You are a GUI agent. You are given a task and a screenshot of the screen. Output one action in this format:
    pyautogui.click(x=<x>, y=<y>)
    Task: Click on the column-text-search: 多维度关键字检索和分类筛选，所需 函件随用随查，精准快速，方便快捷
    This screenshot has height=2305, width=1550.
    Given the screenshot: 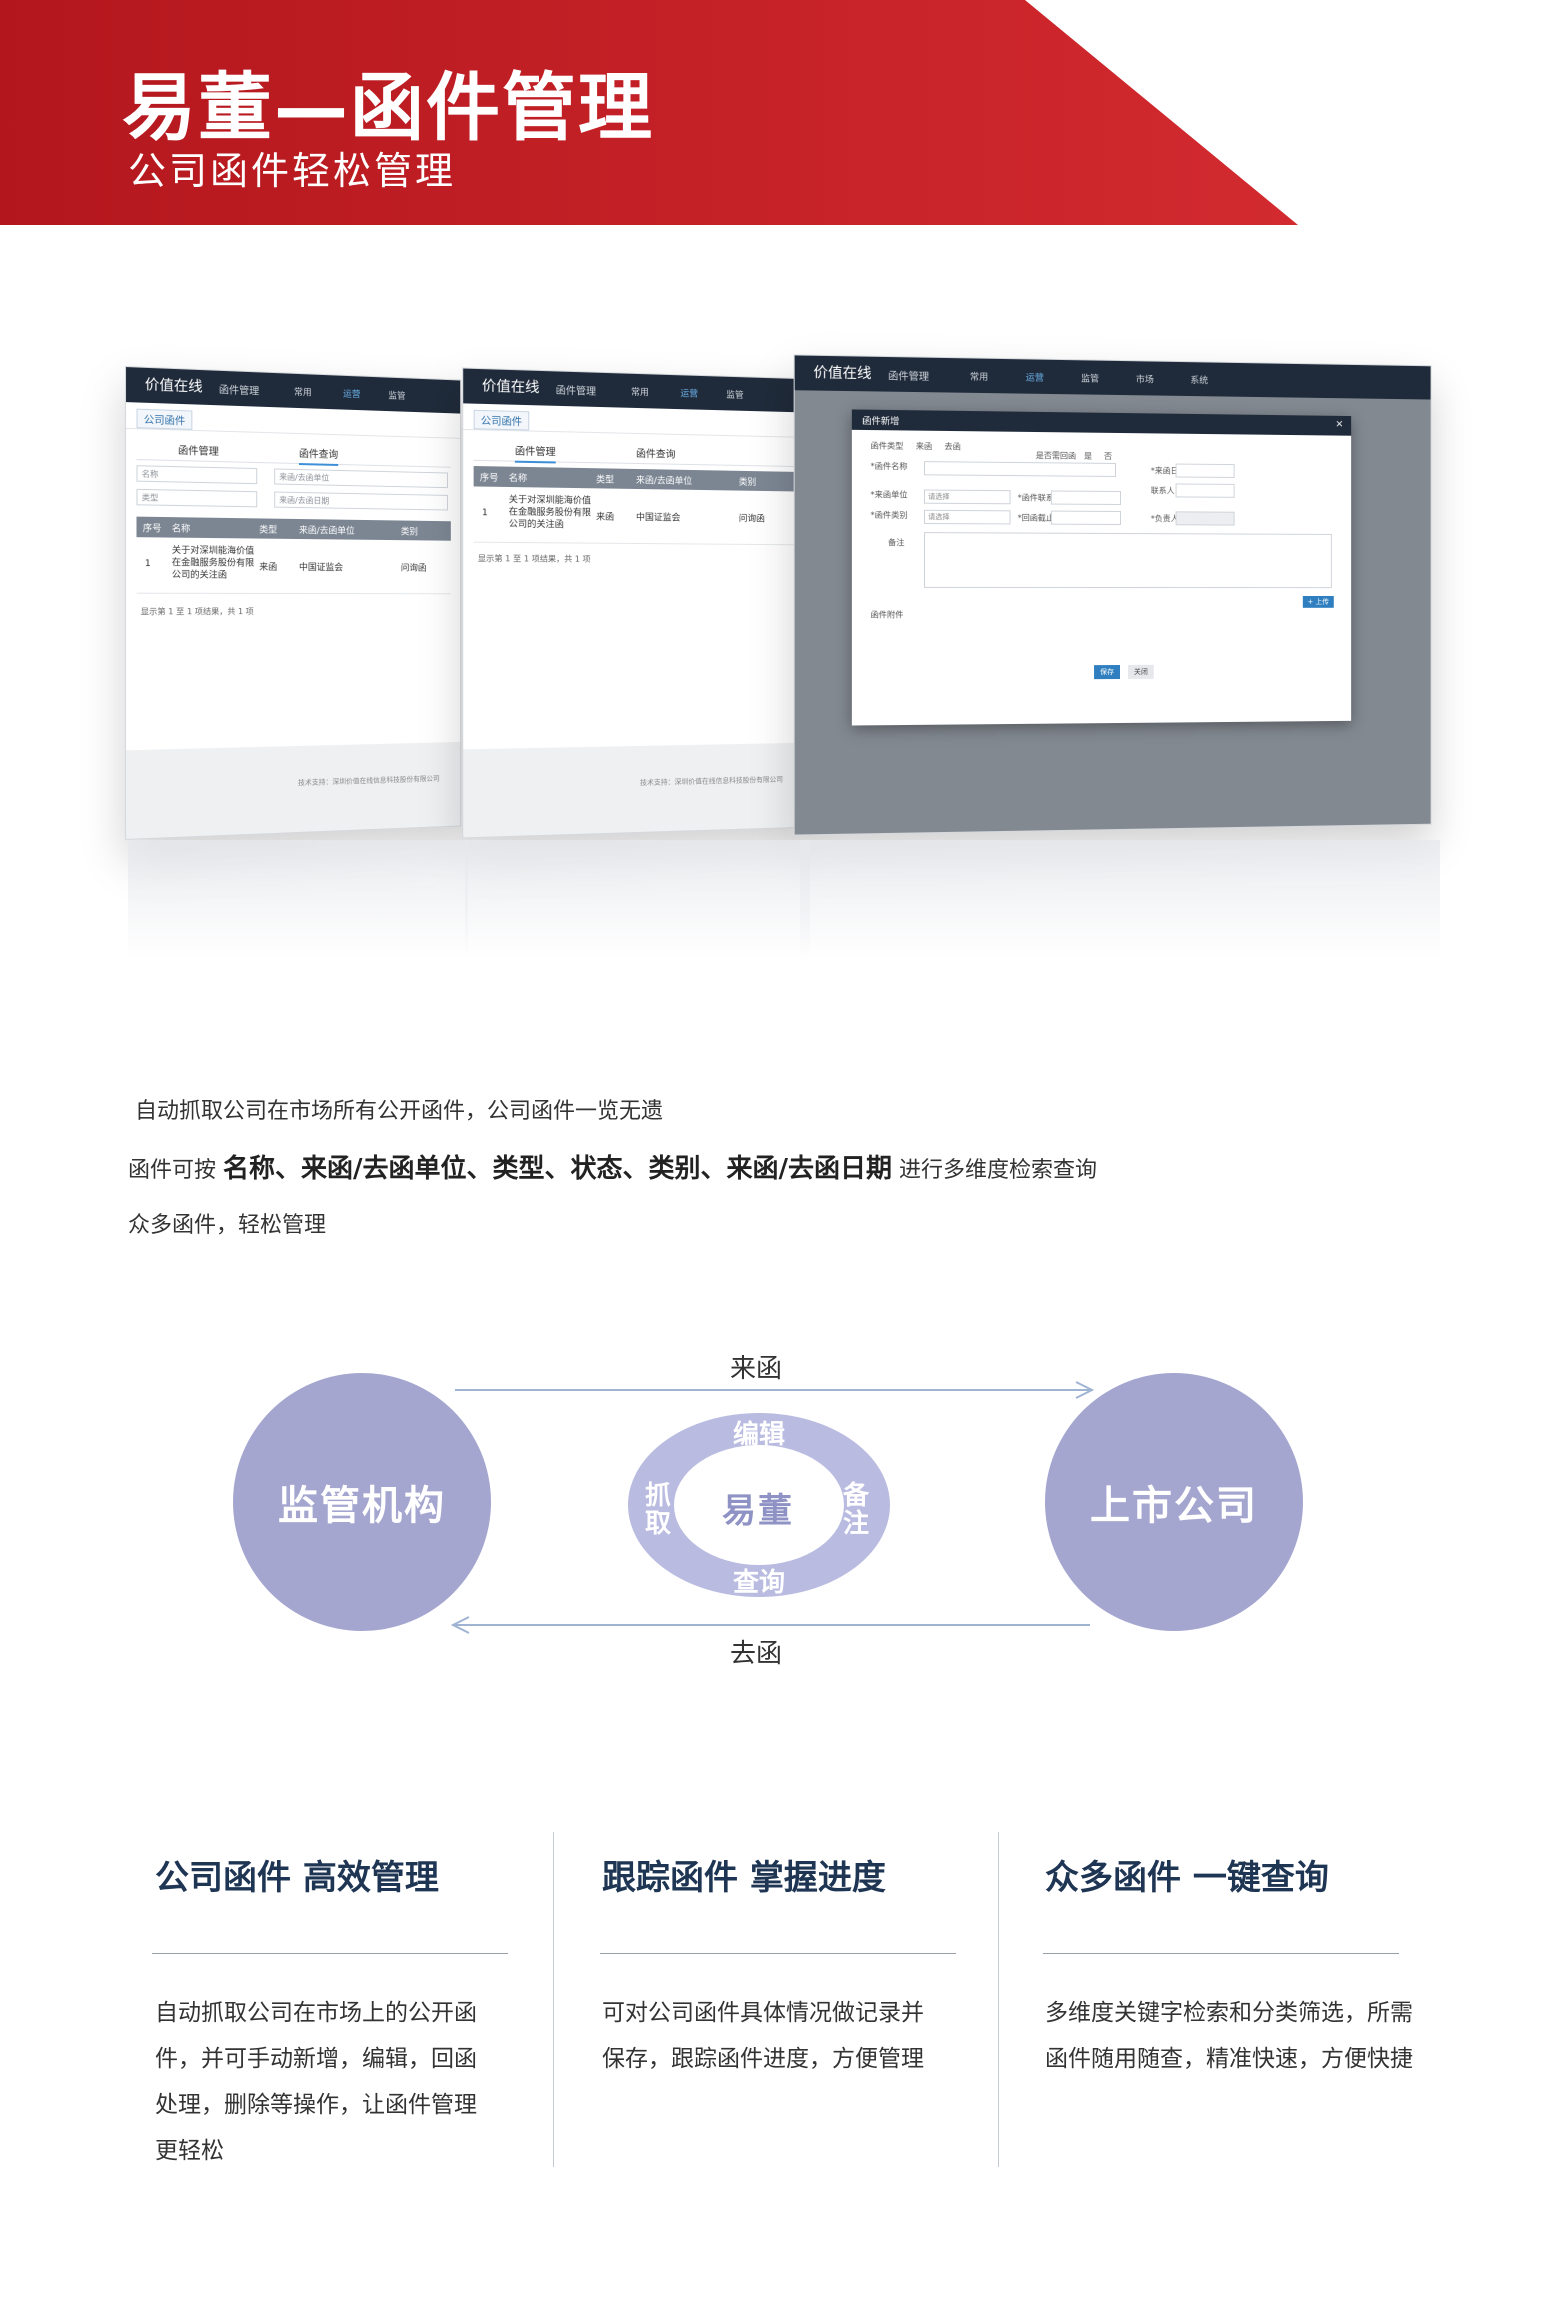 What is the action you would take?
    pyautogui.click(x=1229, y=2036)
    